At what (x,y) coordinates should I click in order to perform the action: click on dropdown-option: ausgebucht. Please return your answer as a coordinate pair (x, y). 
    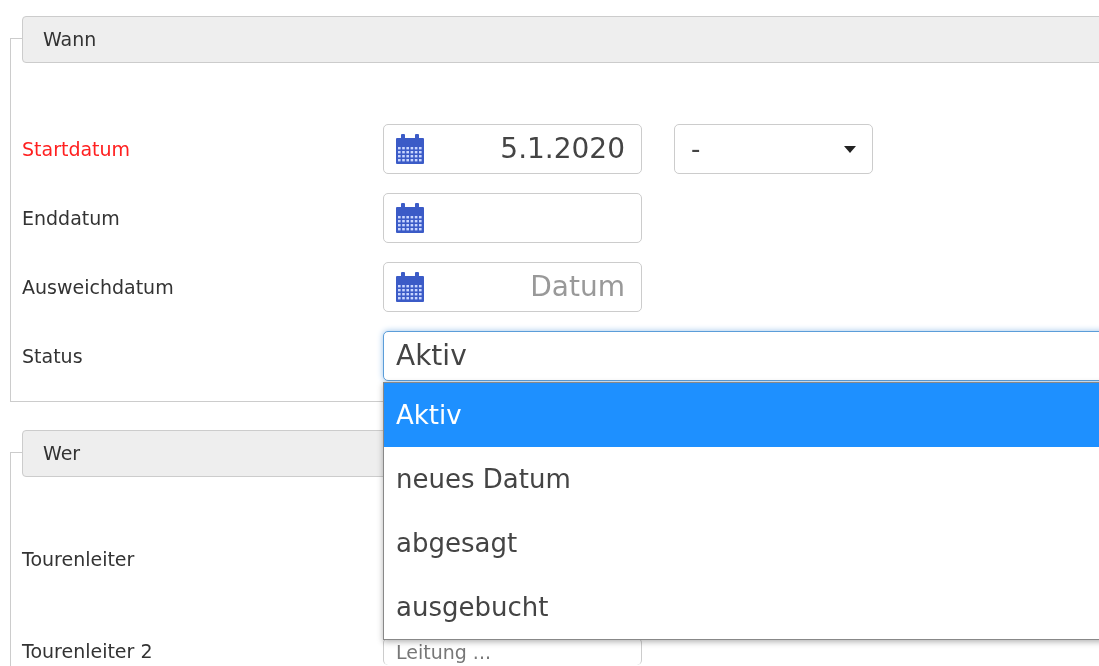
    Looking at the image, I should click on (741, 607).